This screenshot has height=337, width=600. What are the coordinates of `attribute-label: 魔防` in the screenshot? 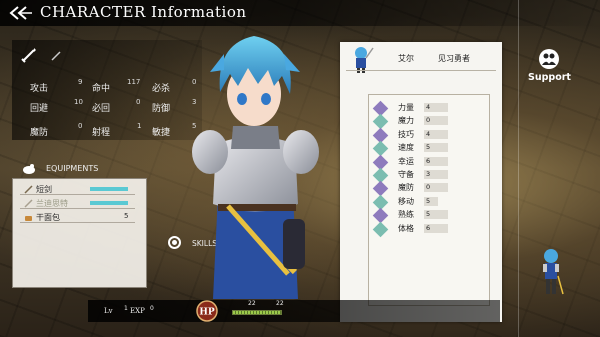 It's located at (406, 187).